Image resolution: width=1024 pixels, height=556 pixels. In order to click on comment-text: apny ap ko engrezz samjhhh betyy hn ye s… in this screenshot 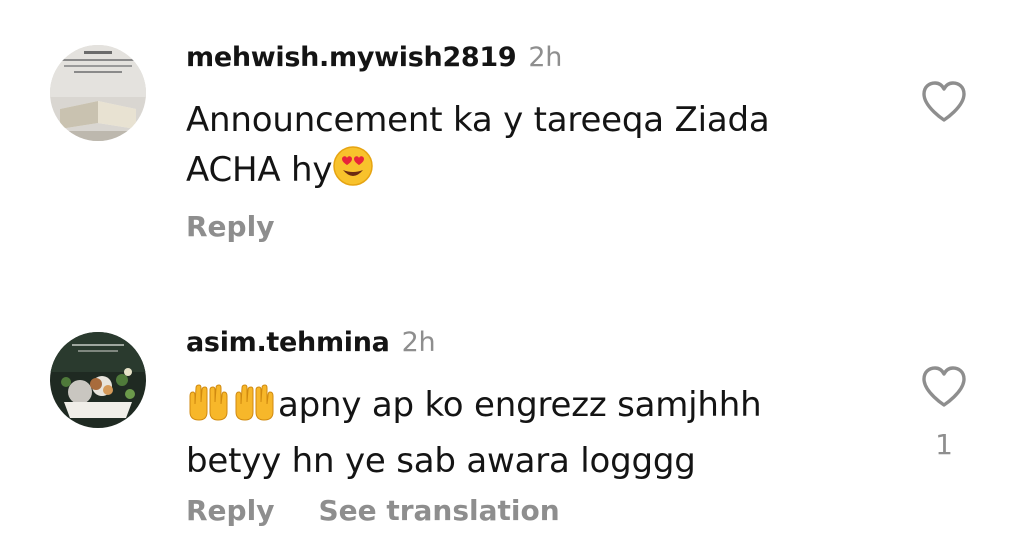, I will do `click(474, 433)`.